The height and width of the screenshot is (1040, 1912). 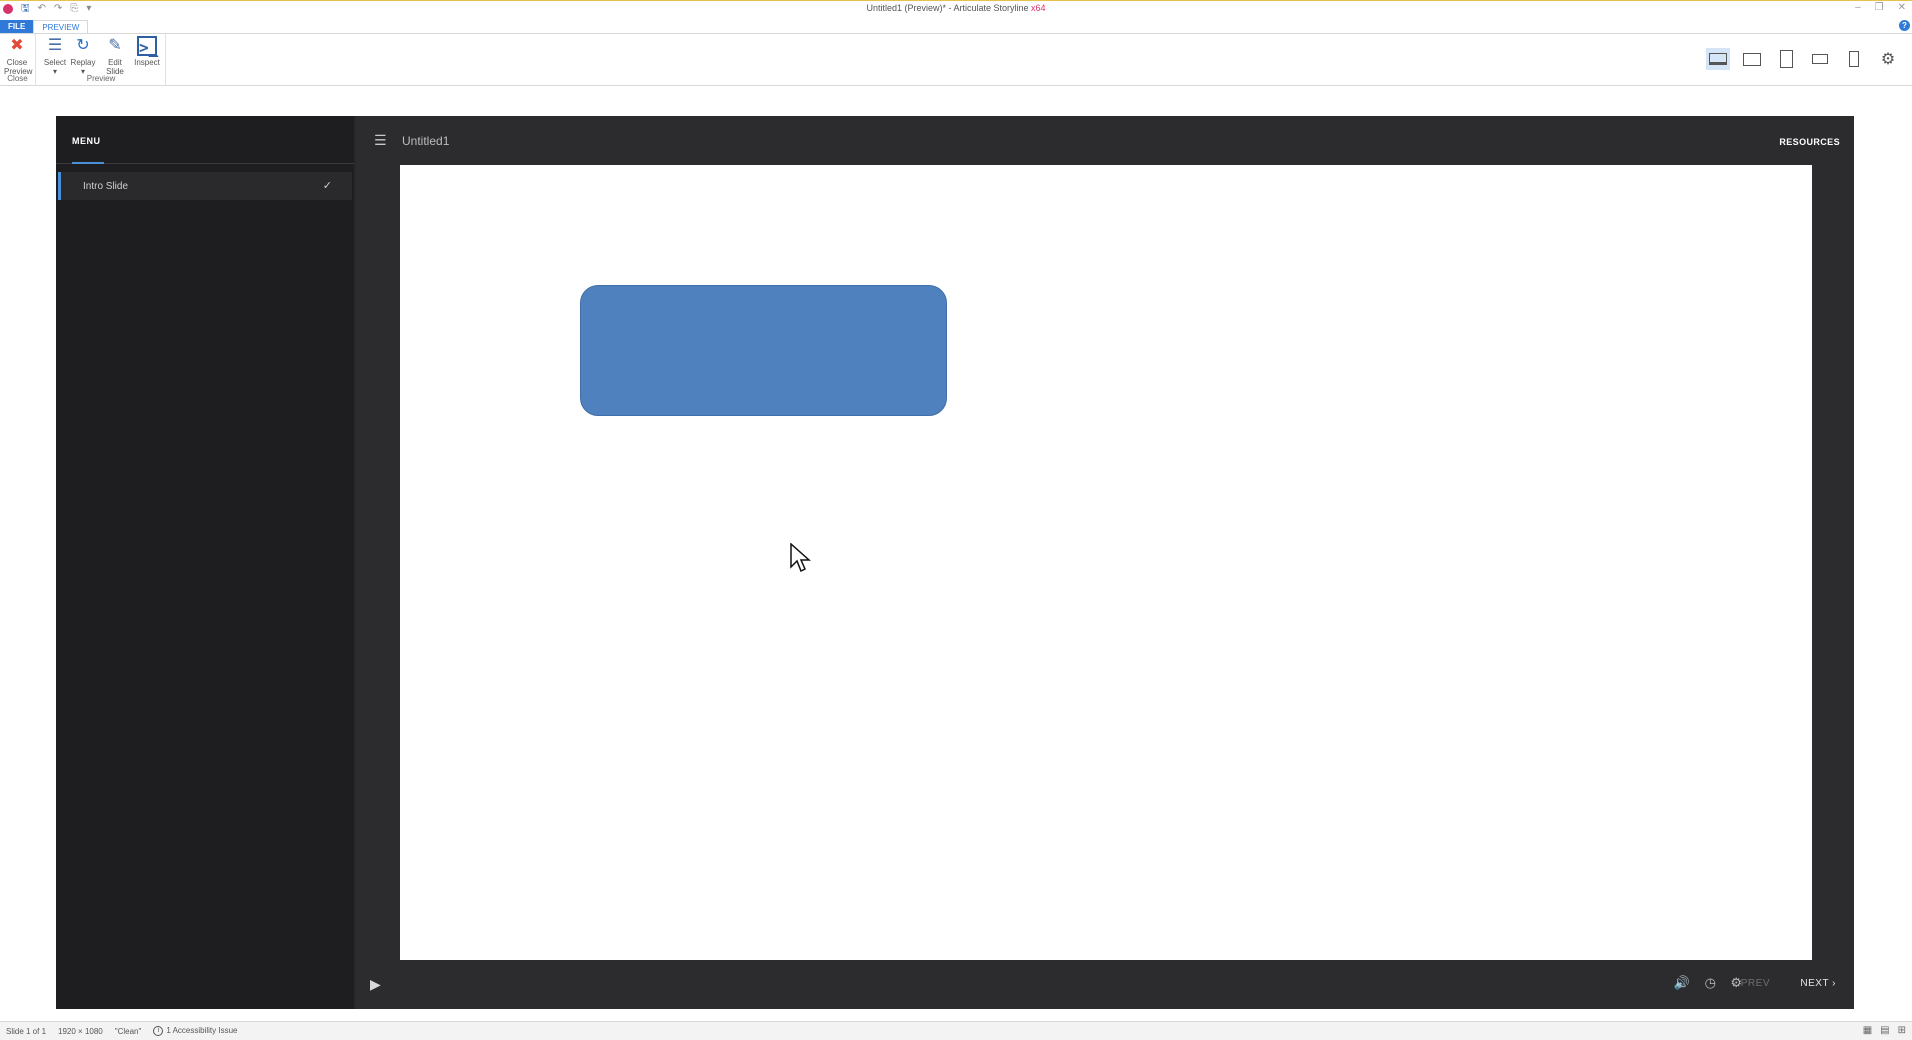 I want to click on window-controls: – ❐ ✕, so click(x=1880, y=7).